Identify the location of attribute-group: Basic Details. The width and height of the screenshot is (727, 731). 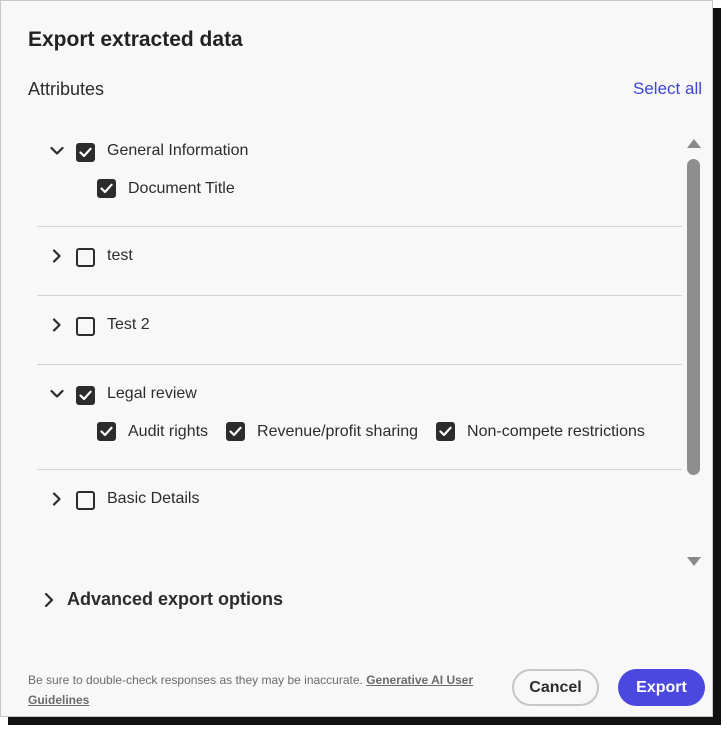
(359, 500).